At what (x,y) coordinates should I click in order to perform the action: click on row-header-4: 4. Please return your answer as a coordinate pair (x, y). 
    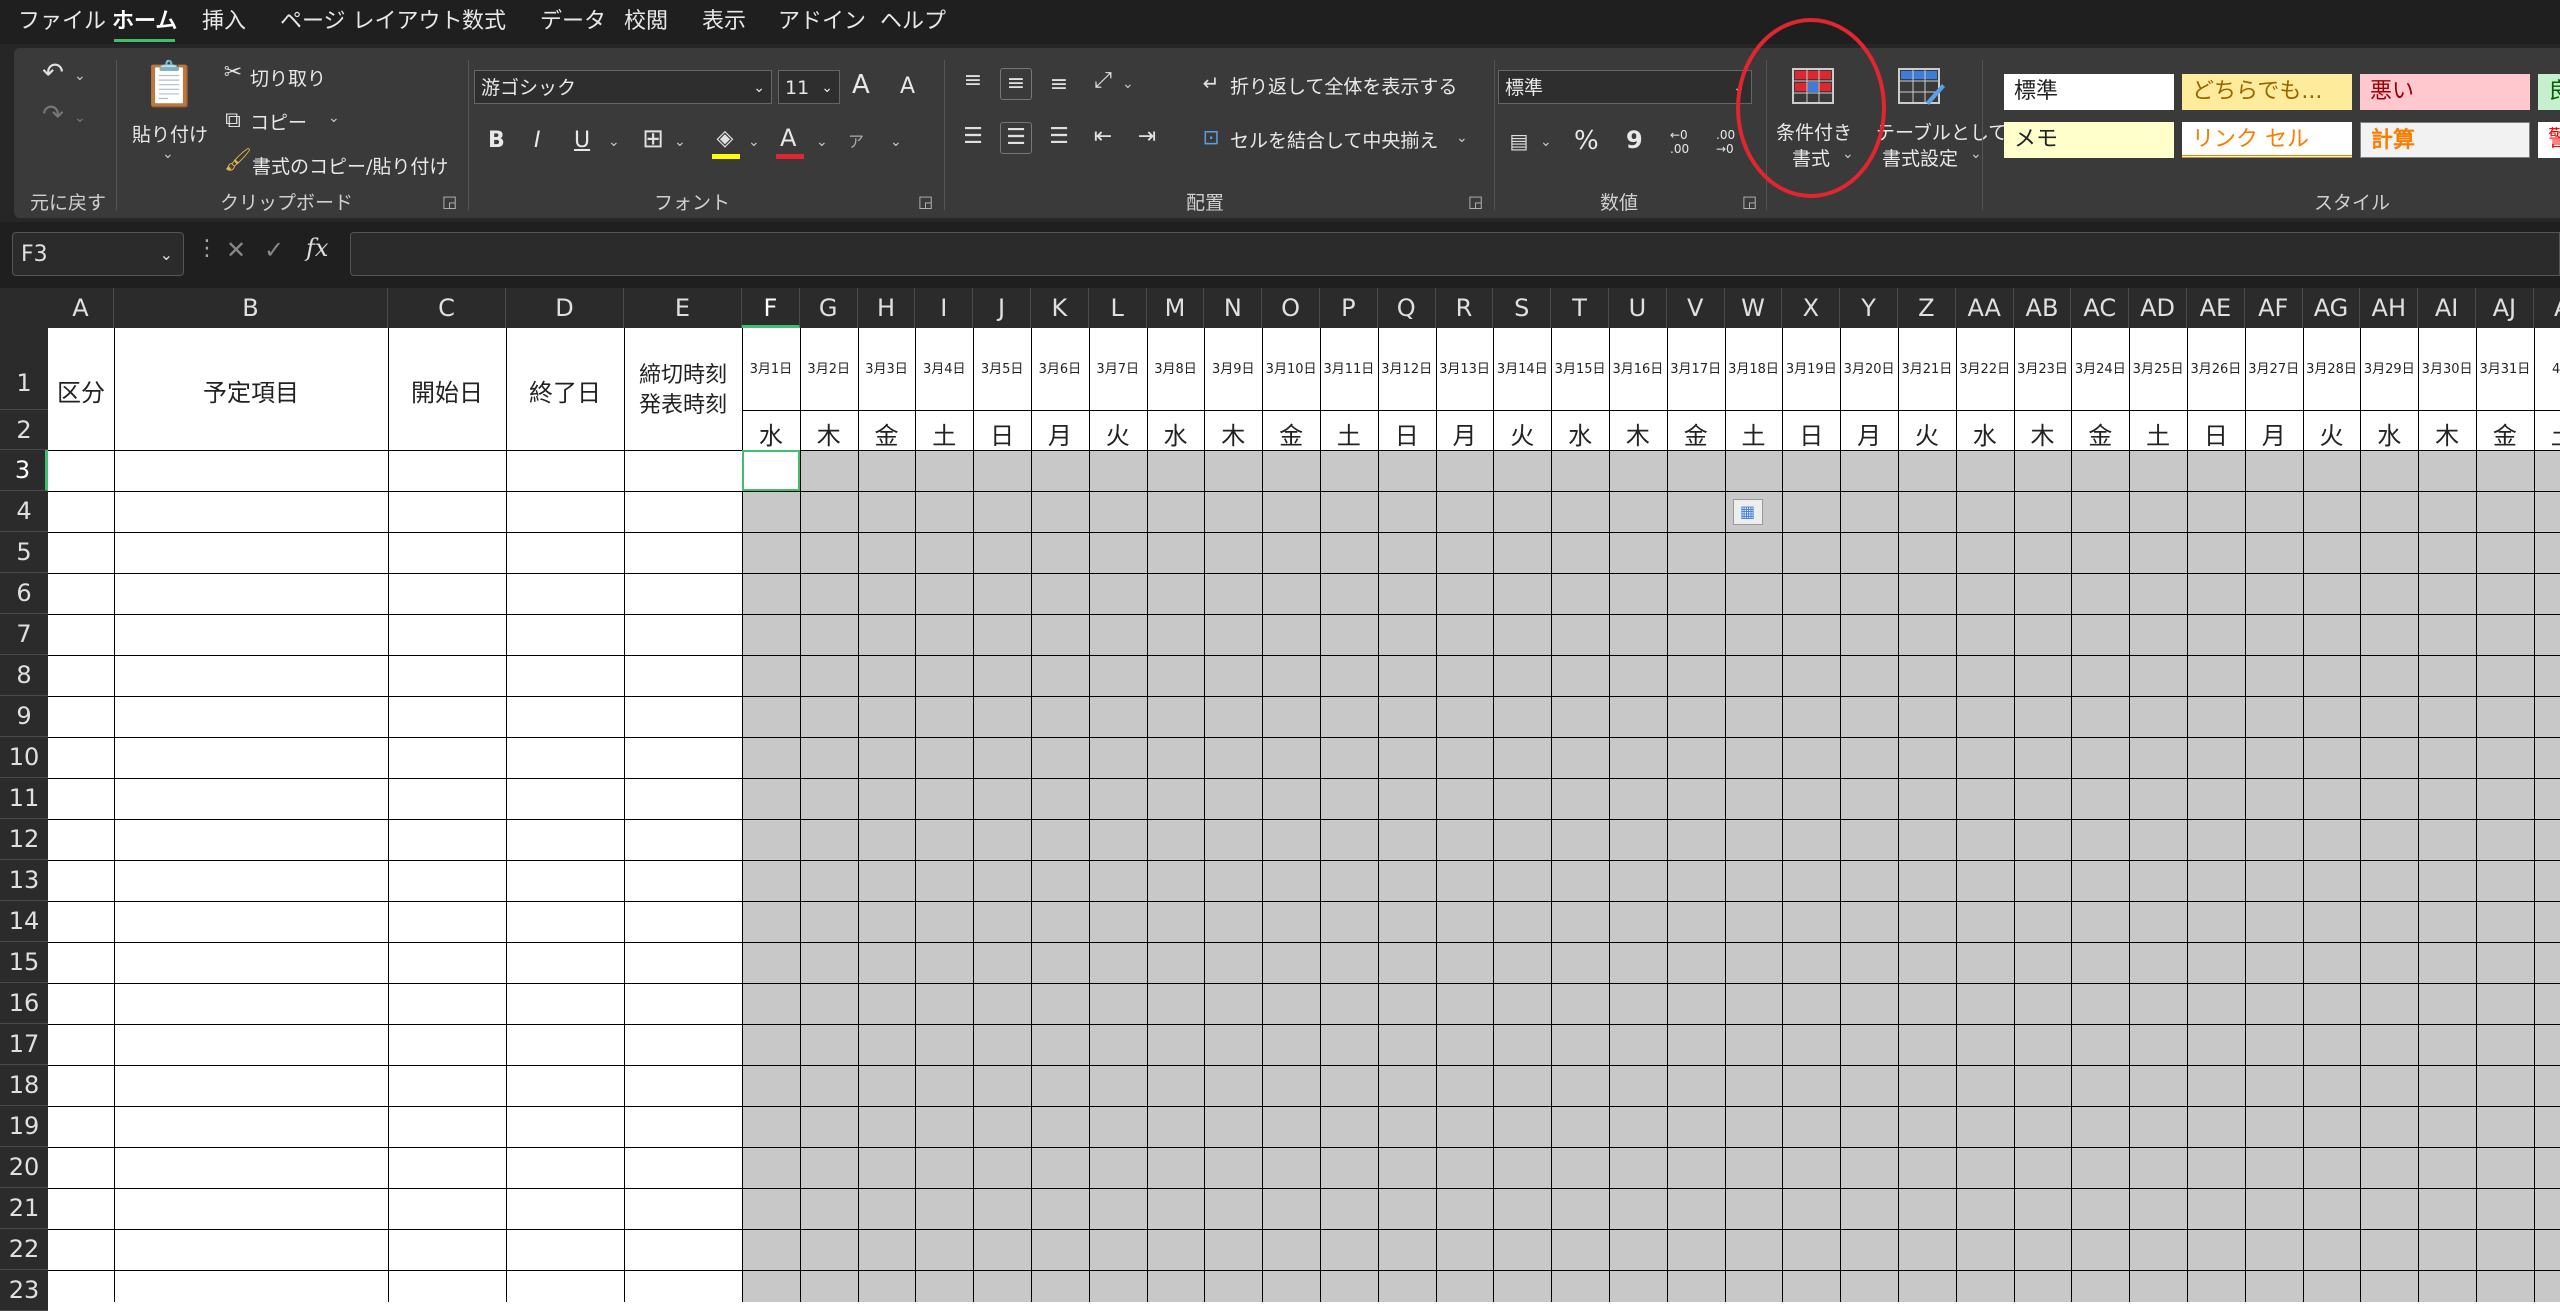
    Looking at the image, I should click on (24, 511).